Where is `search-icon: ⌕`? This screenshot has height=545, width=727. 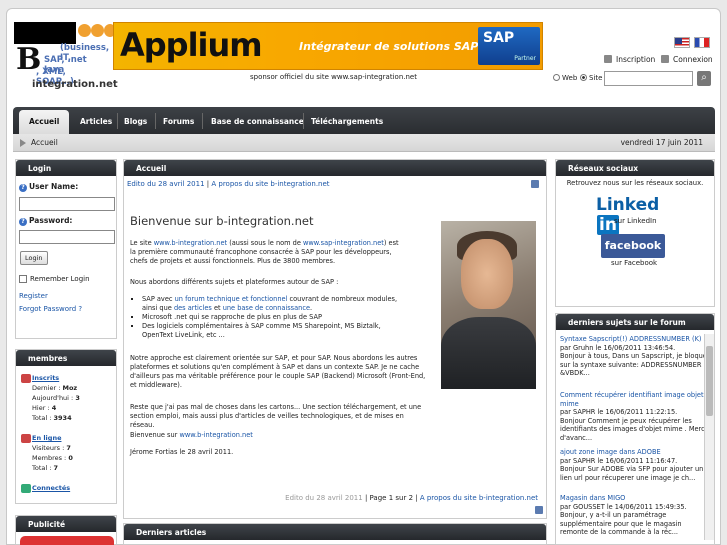 search-icon: ⌕ is located at coordinates (704, 77).